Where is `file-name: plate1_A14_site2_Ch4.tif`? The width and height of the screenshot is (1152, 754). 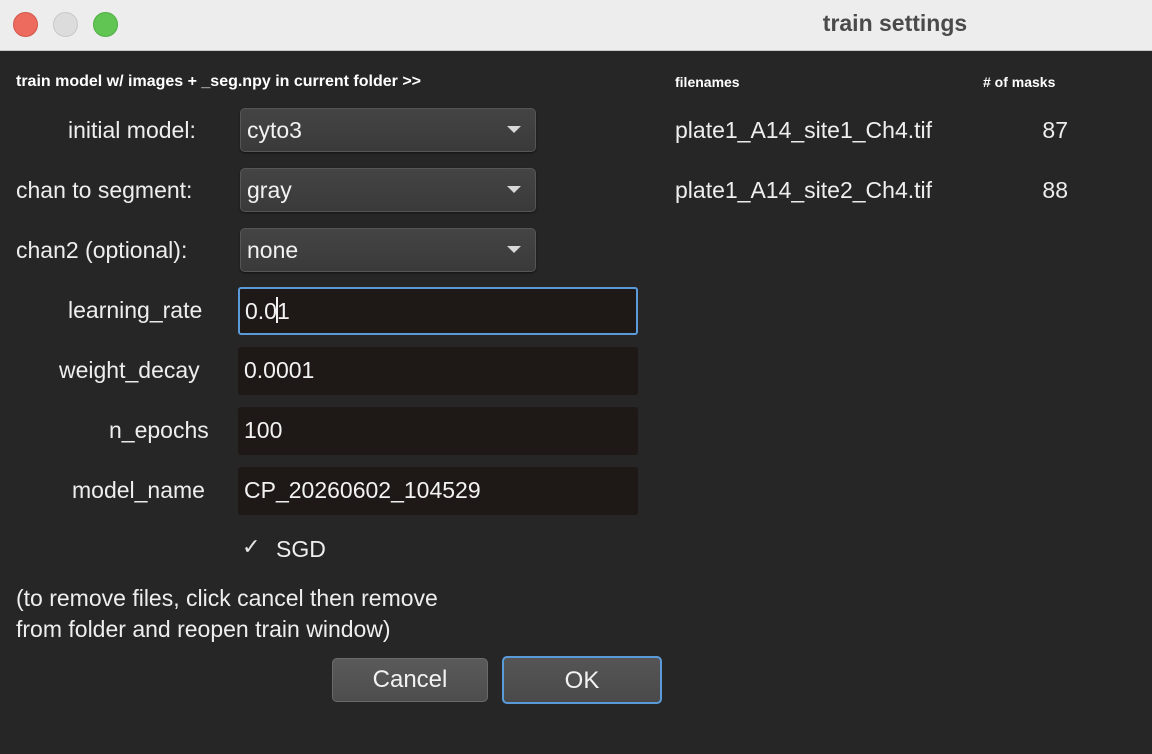
file-name: plate1_A14_site2_Ch4.tif is located at coordinates (804, 190).